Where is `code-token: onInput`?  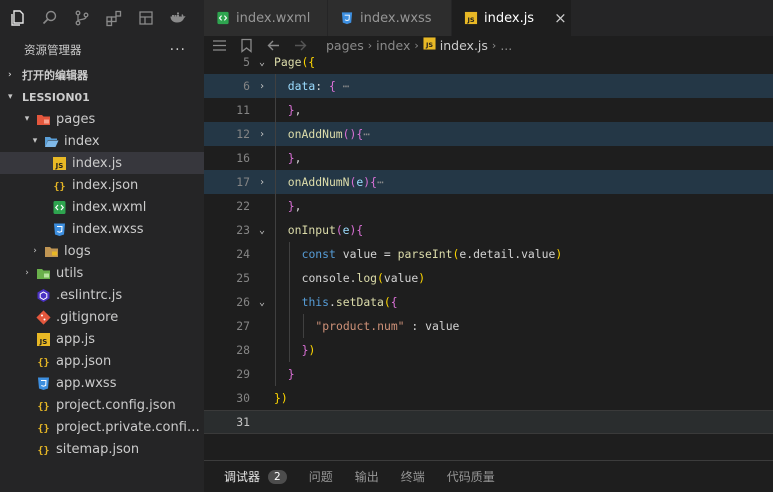 code-token: onInput is located at coordinates (311, 230).